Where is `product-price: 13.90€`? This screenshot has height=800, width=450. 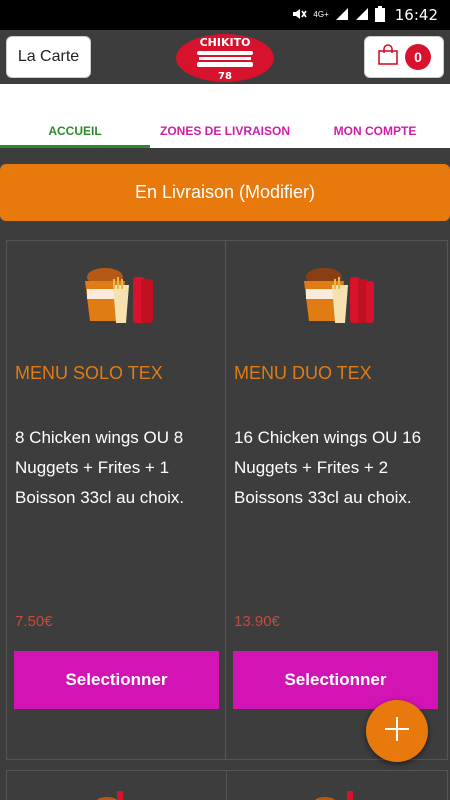
product-price: 13.90€ is located at coordinates (257, 621).